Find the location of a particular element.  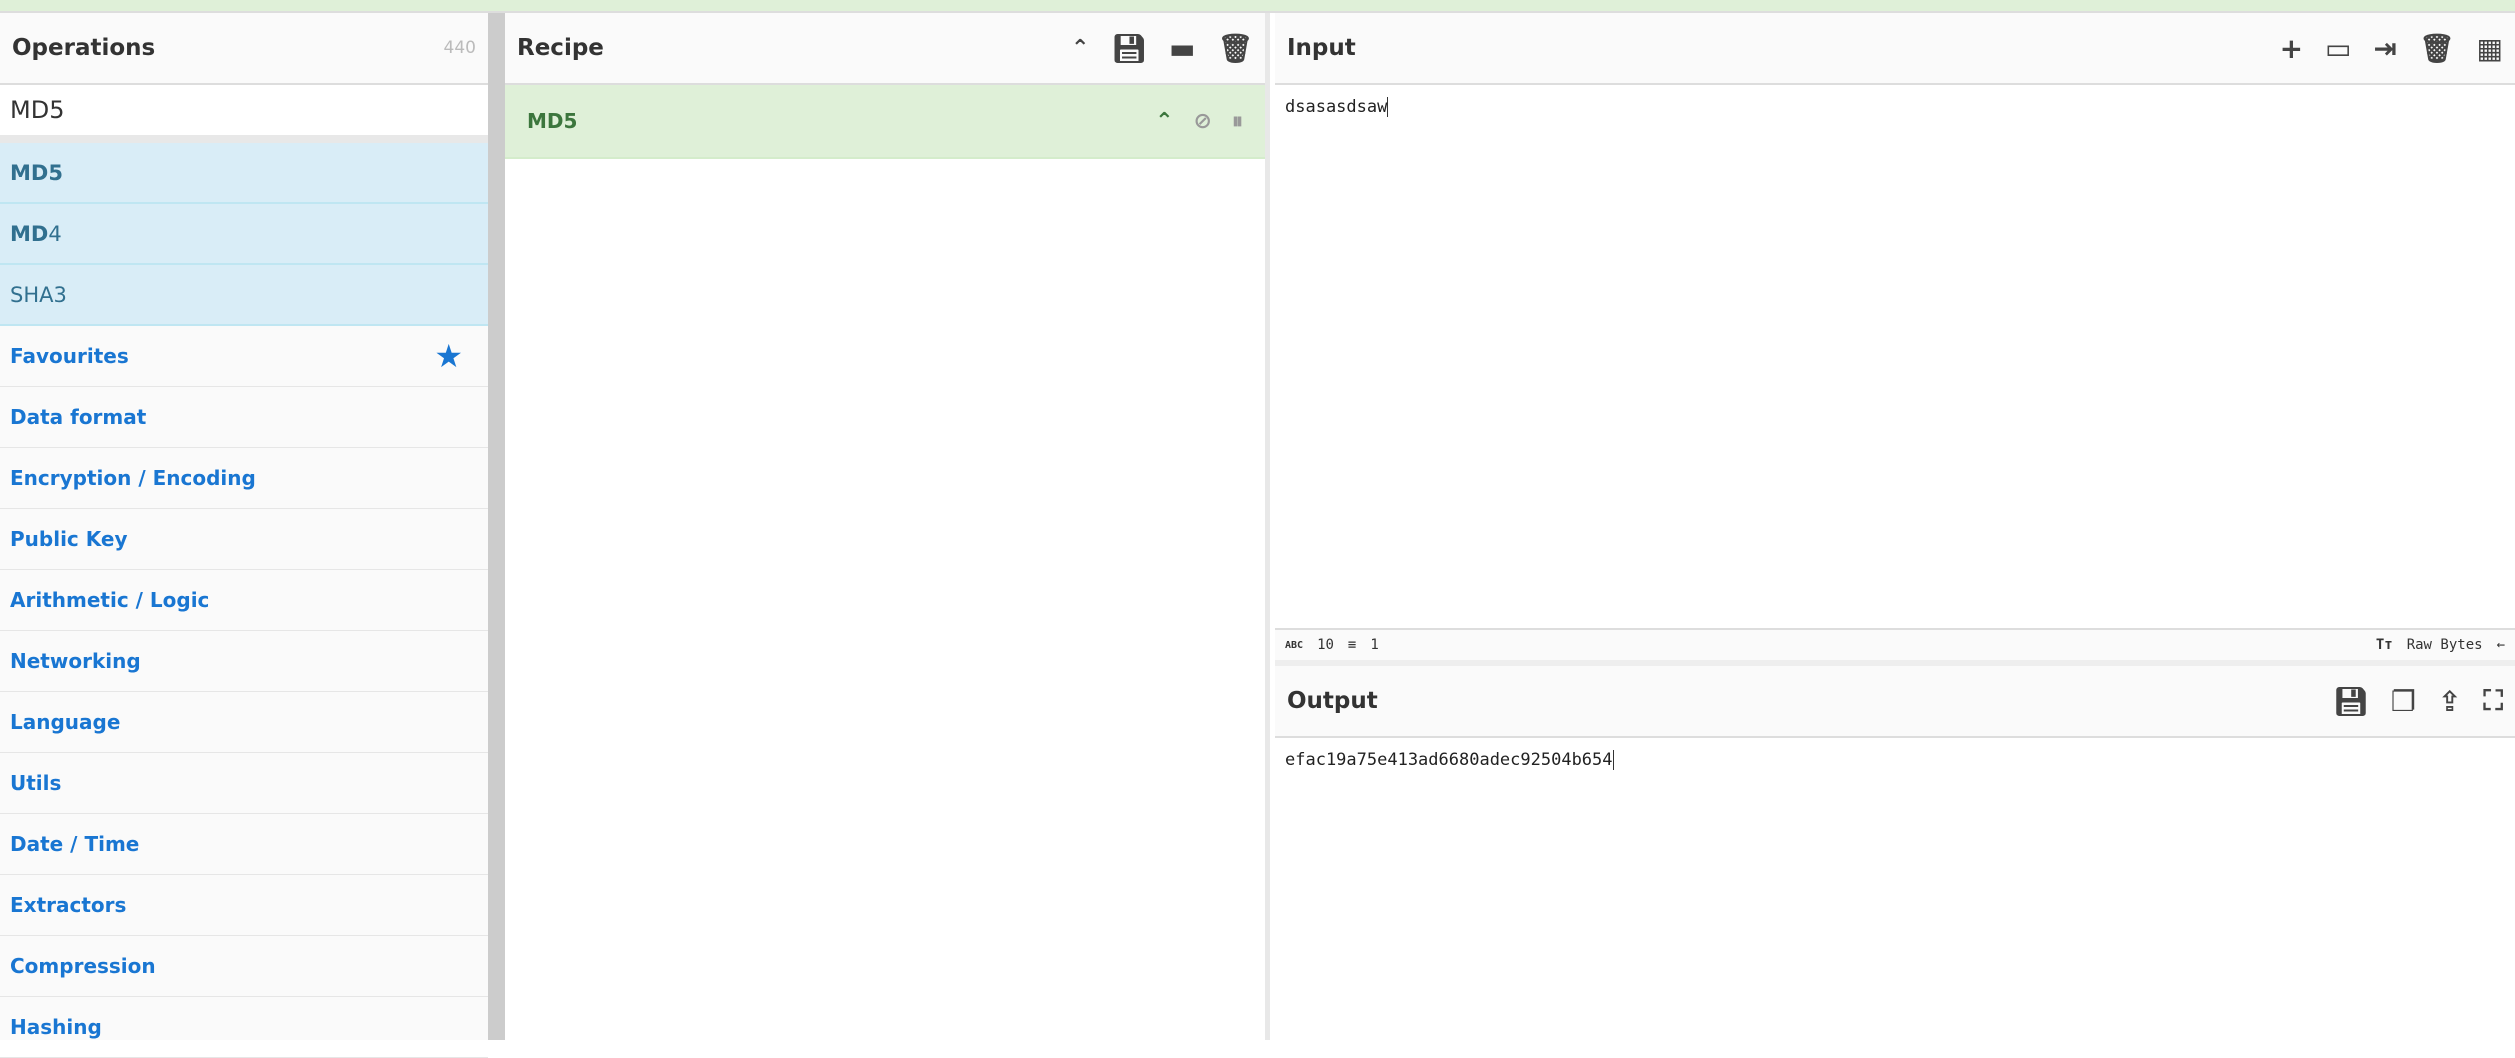

output-textarea: efac19a75e413ad6680adec92504b654 is located at coordinates (1895, 760).